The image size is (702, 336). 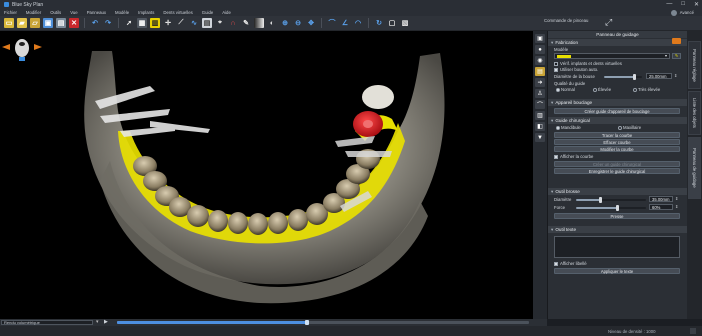 I want to click on menu-outils: Outils, so click(x=55, y=12).